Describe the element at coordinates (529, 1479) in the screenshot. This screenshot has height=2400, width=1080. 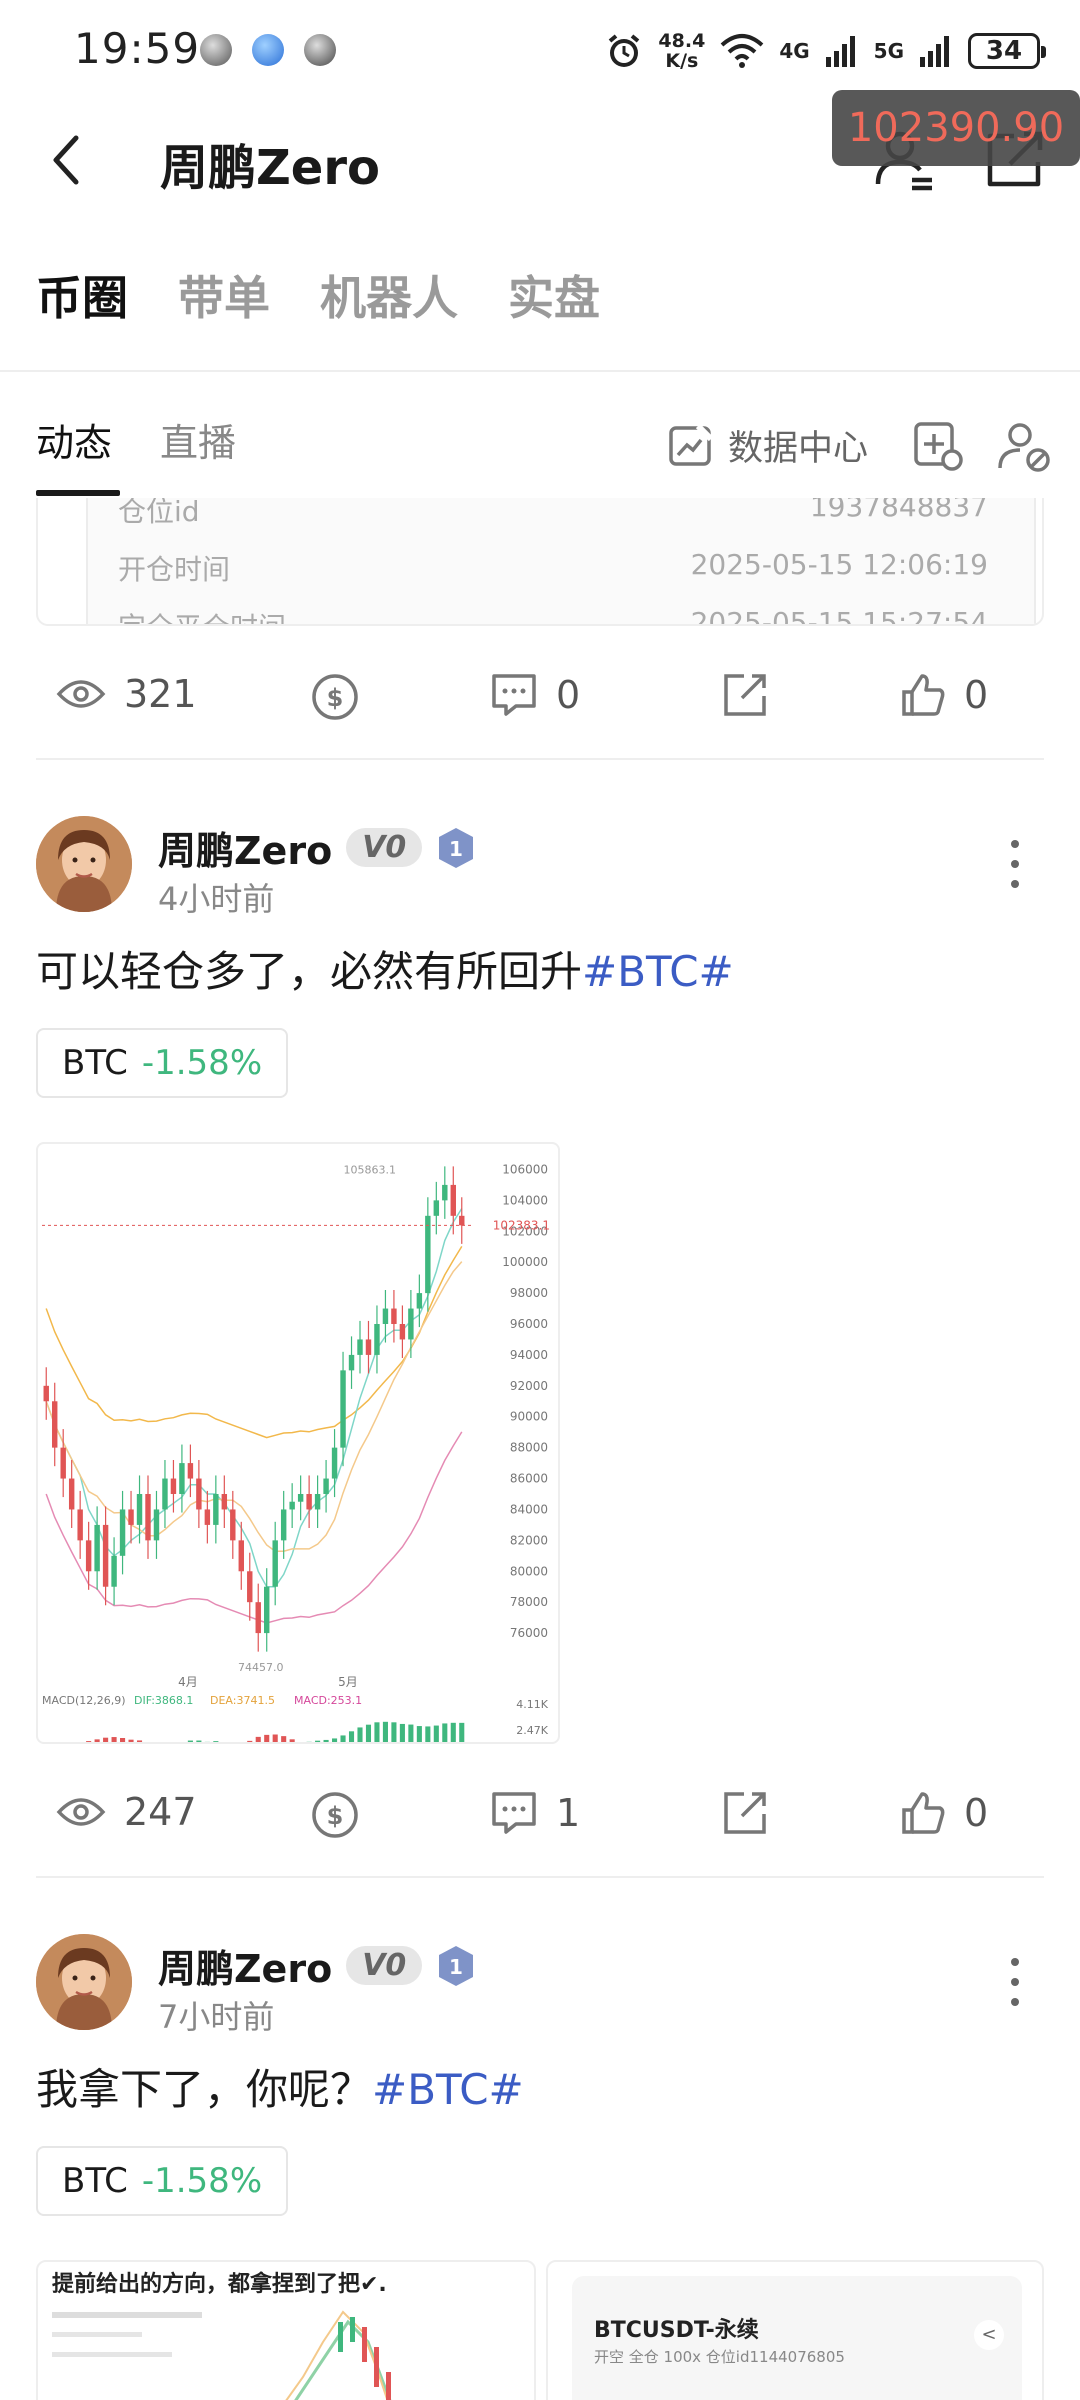
I see `y-tick-label: 86000` at that location.